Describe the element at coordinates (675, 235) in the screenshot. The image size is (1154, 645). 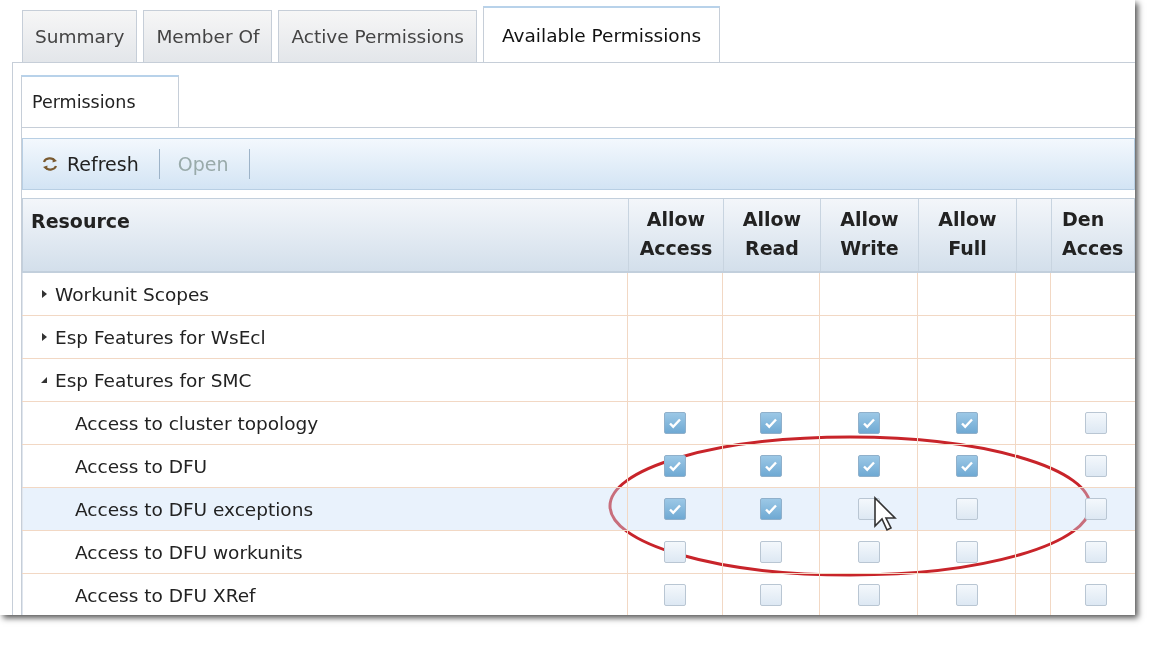
I see `column-header: Allow Access` at that location.